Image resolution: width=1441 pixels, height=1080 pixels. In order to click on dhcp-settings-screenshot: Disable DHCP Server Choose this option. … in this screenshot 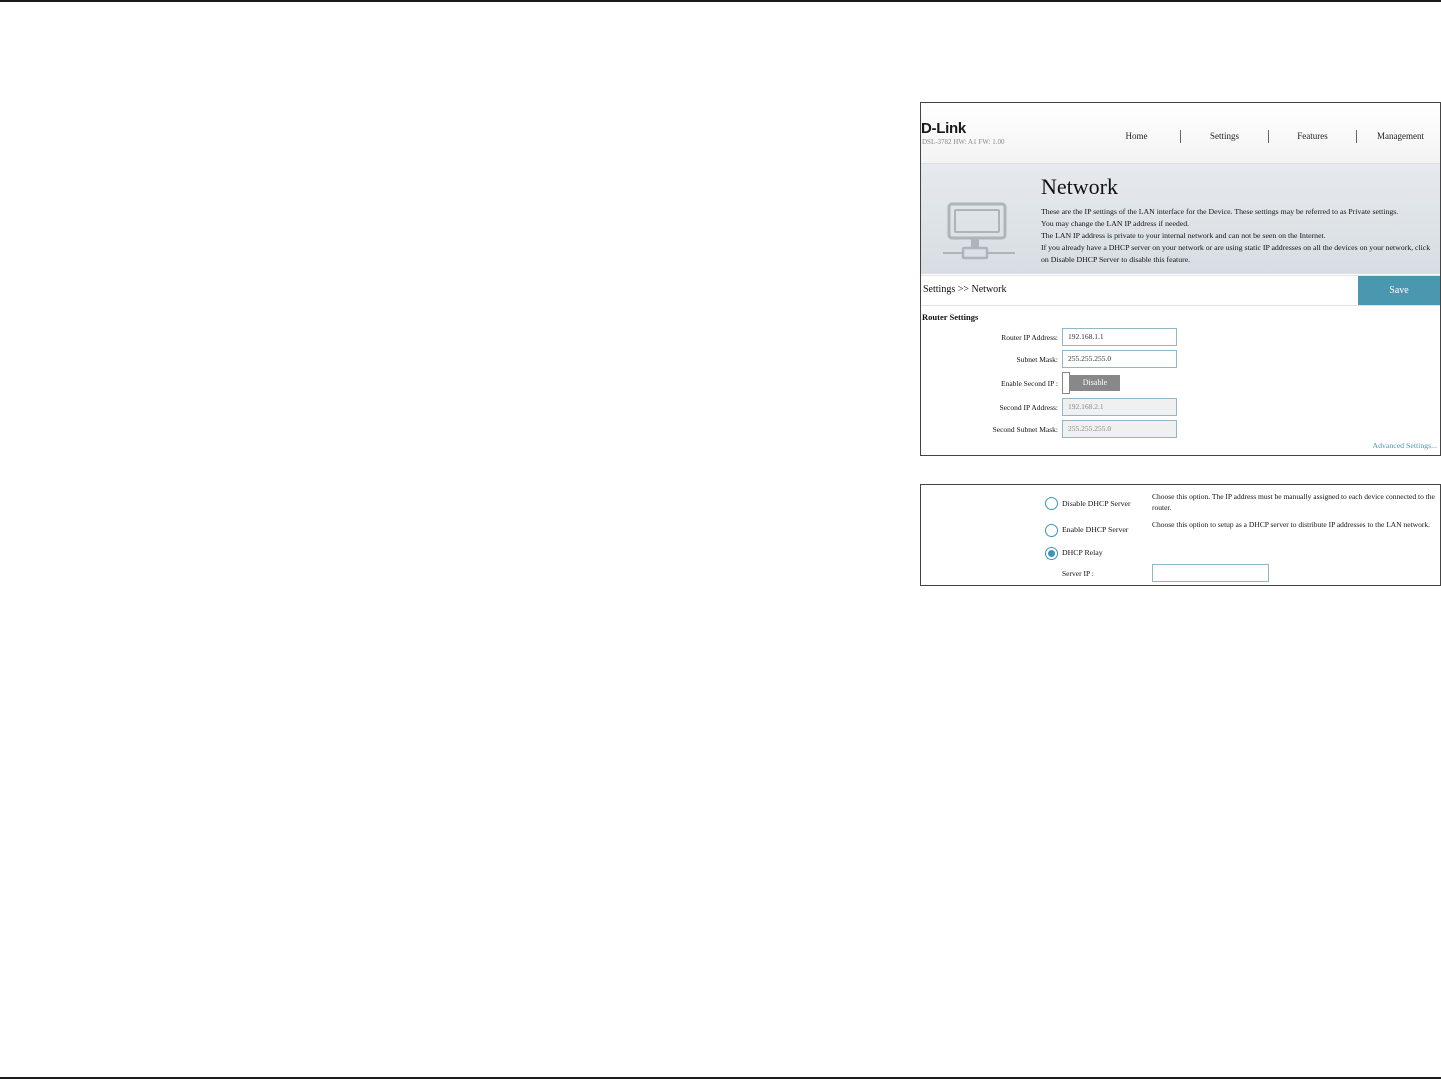, I will do `click(1180, 535)`.